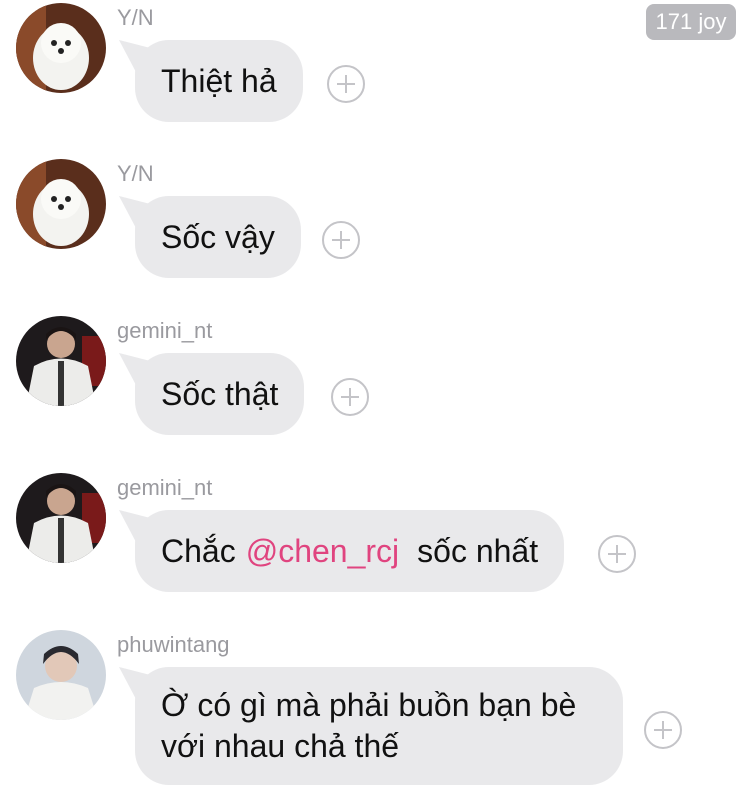 This screenshot has width=750, height=797. Describe the element at coordinates (61, 675) in the screenshot. I see `man-portrait-avatar-icon` at that location.